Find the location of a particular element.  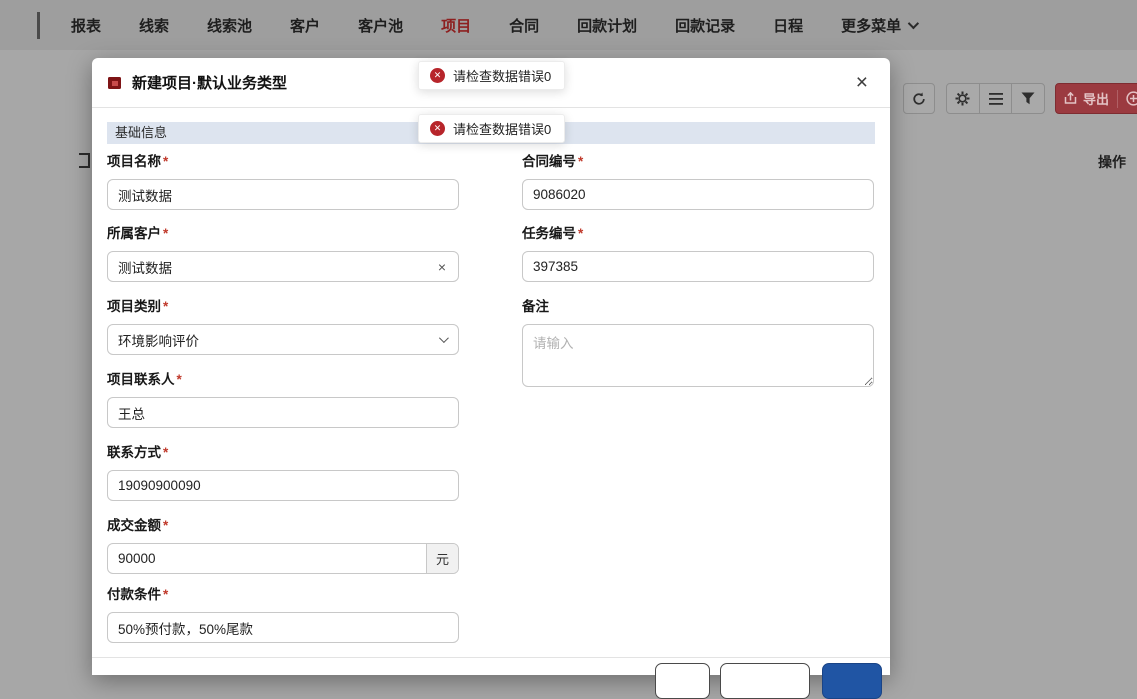

amount-input is located at coordinates (267, 558).